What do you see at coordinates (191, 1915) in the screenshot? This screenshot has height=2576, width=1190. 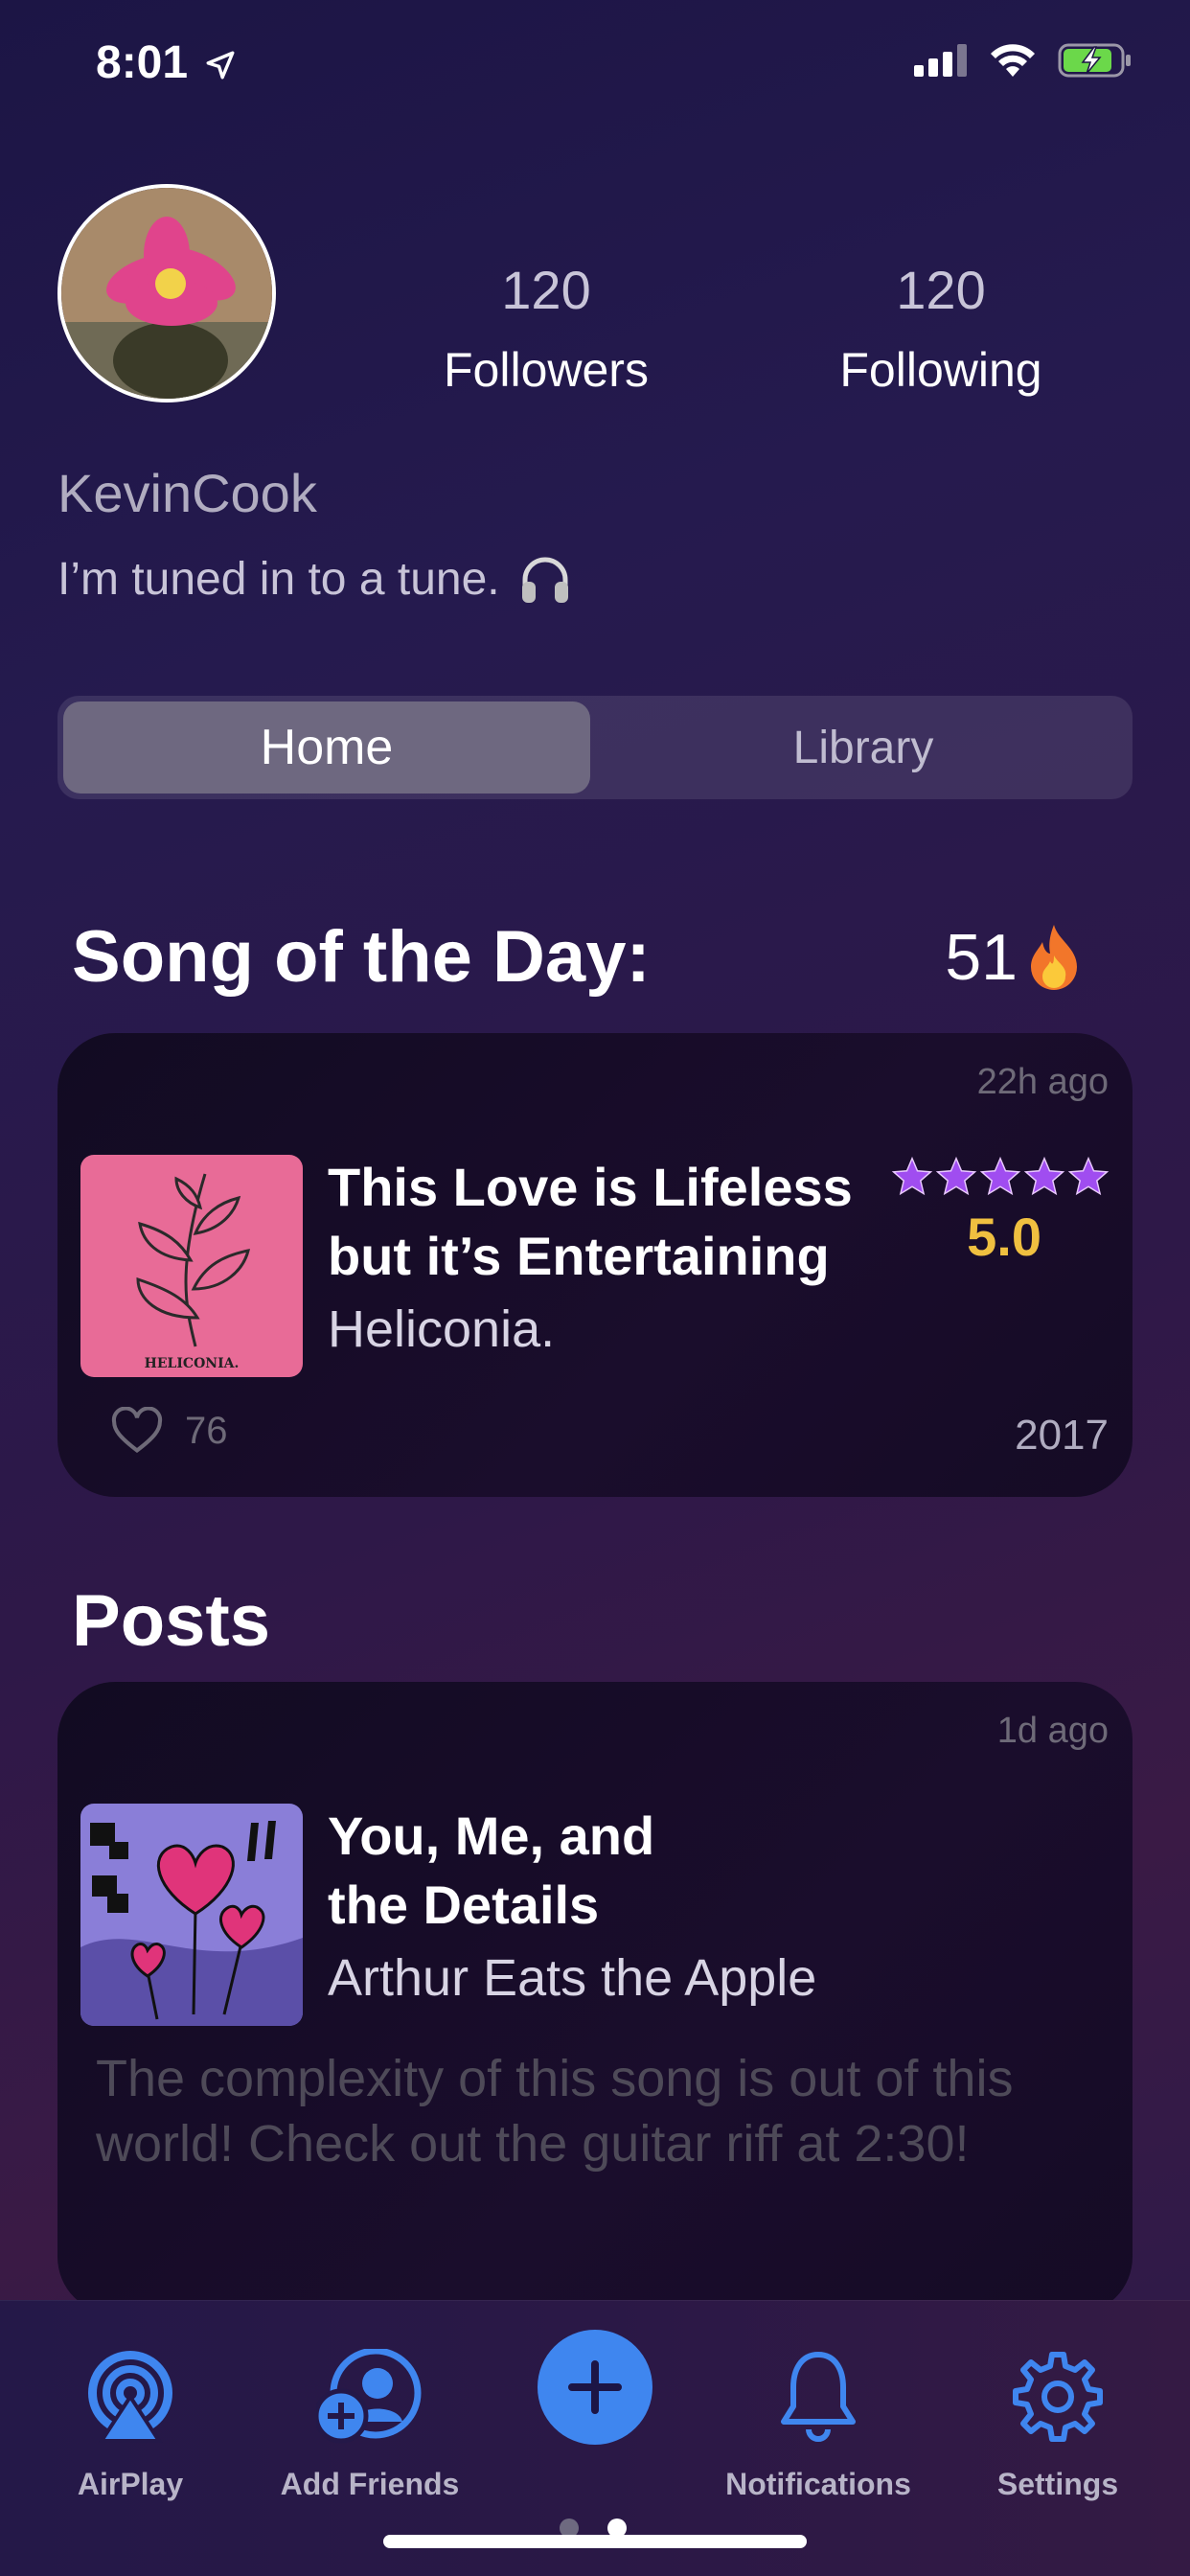 I see `album-art-arthur-eats-the-apple` at bounding box center [191, 1915].